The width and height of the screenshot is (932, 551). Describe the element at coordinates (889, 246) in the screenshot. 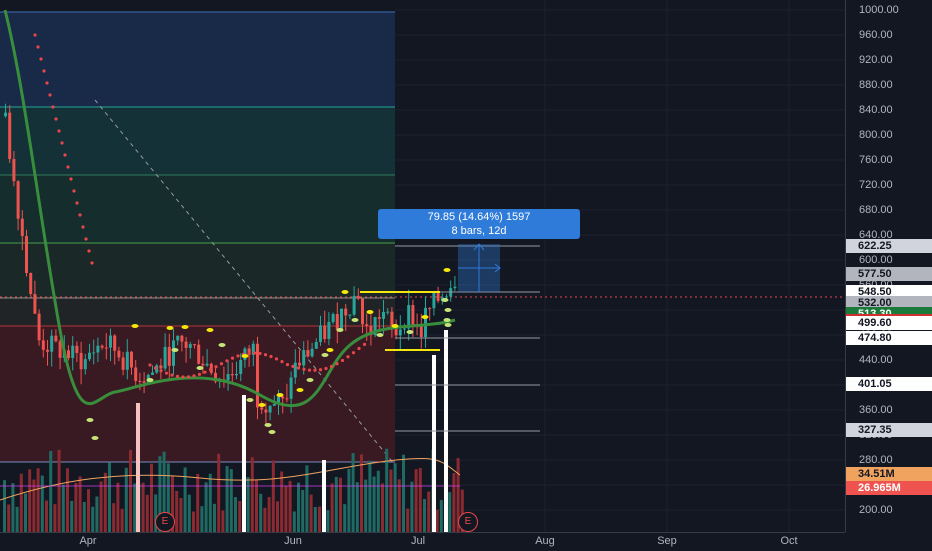

I see `price-level-badge: 622.25` at that location.